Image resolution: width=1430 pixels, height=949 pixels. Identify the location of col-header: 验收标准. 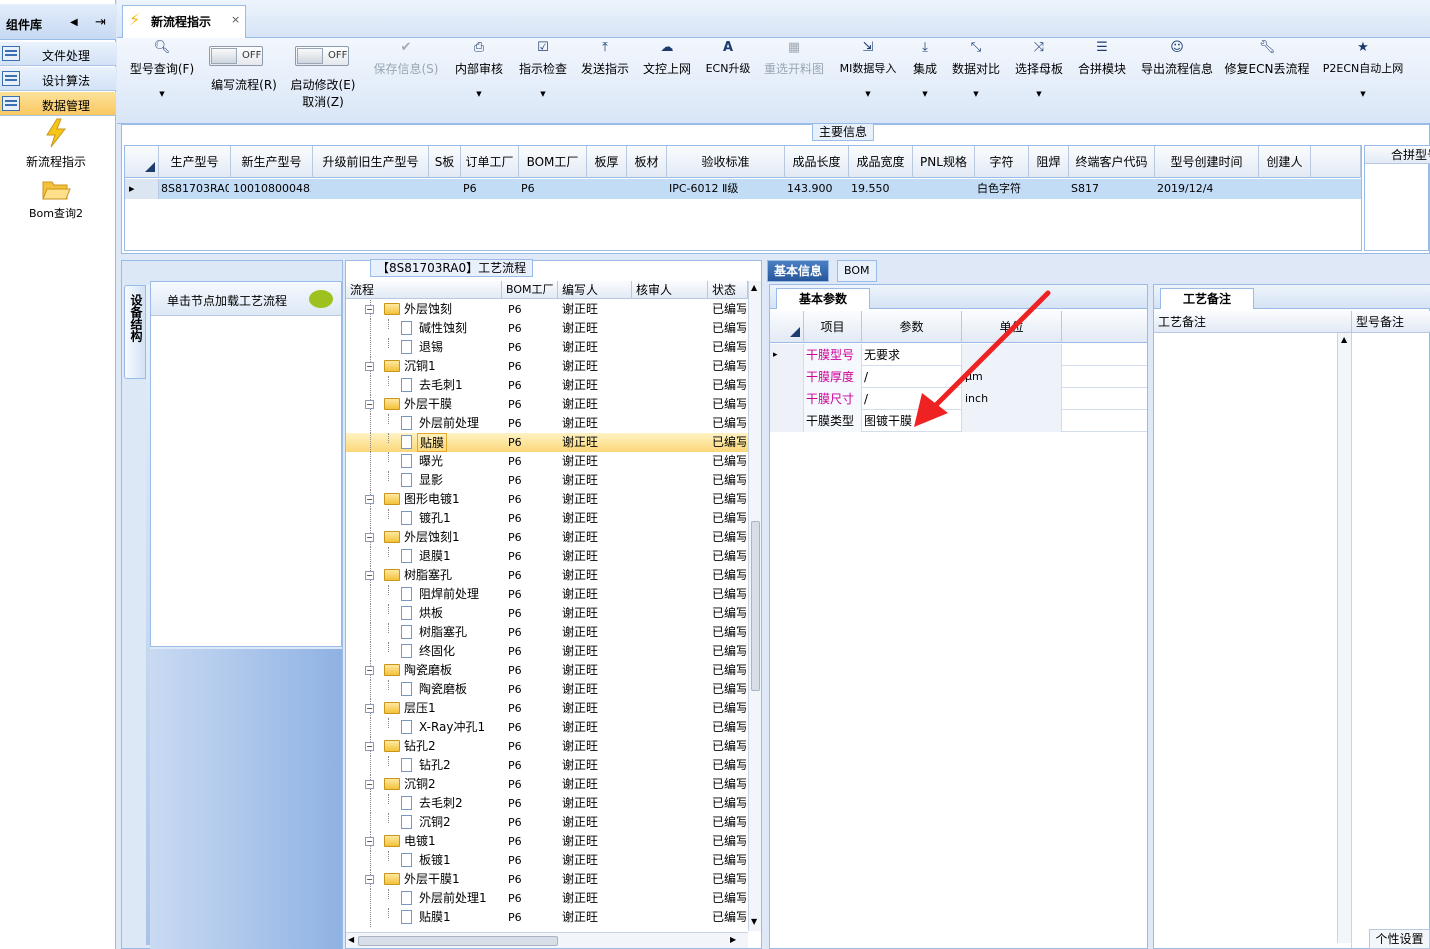
(726, 162).